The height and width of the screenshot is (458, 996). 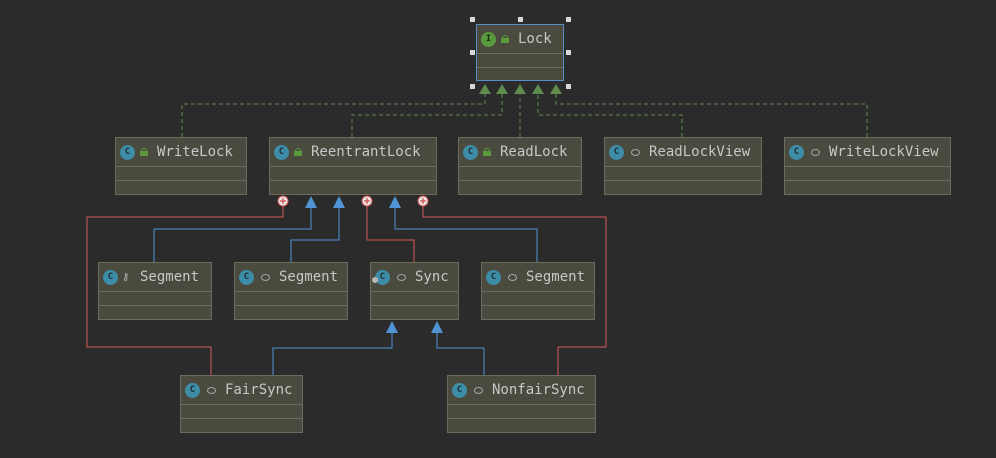 I want to click on node-writelockview-fields, so click(x=867, y=174).